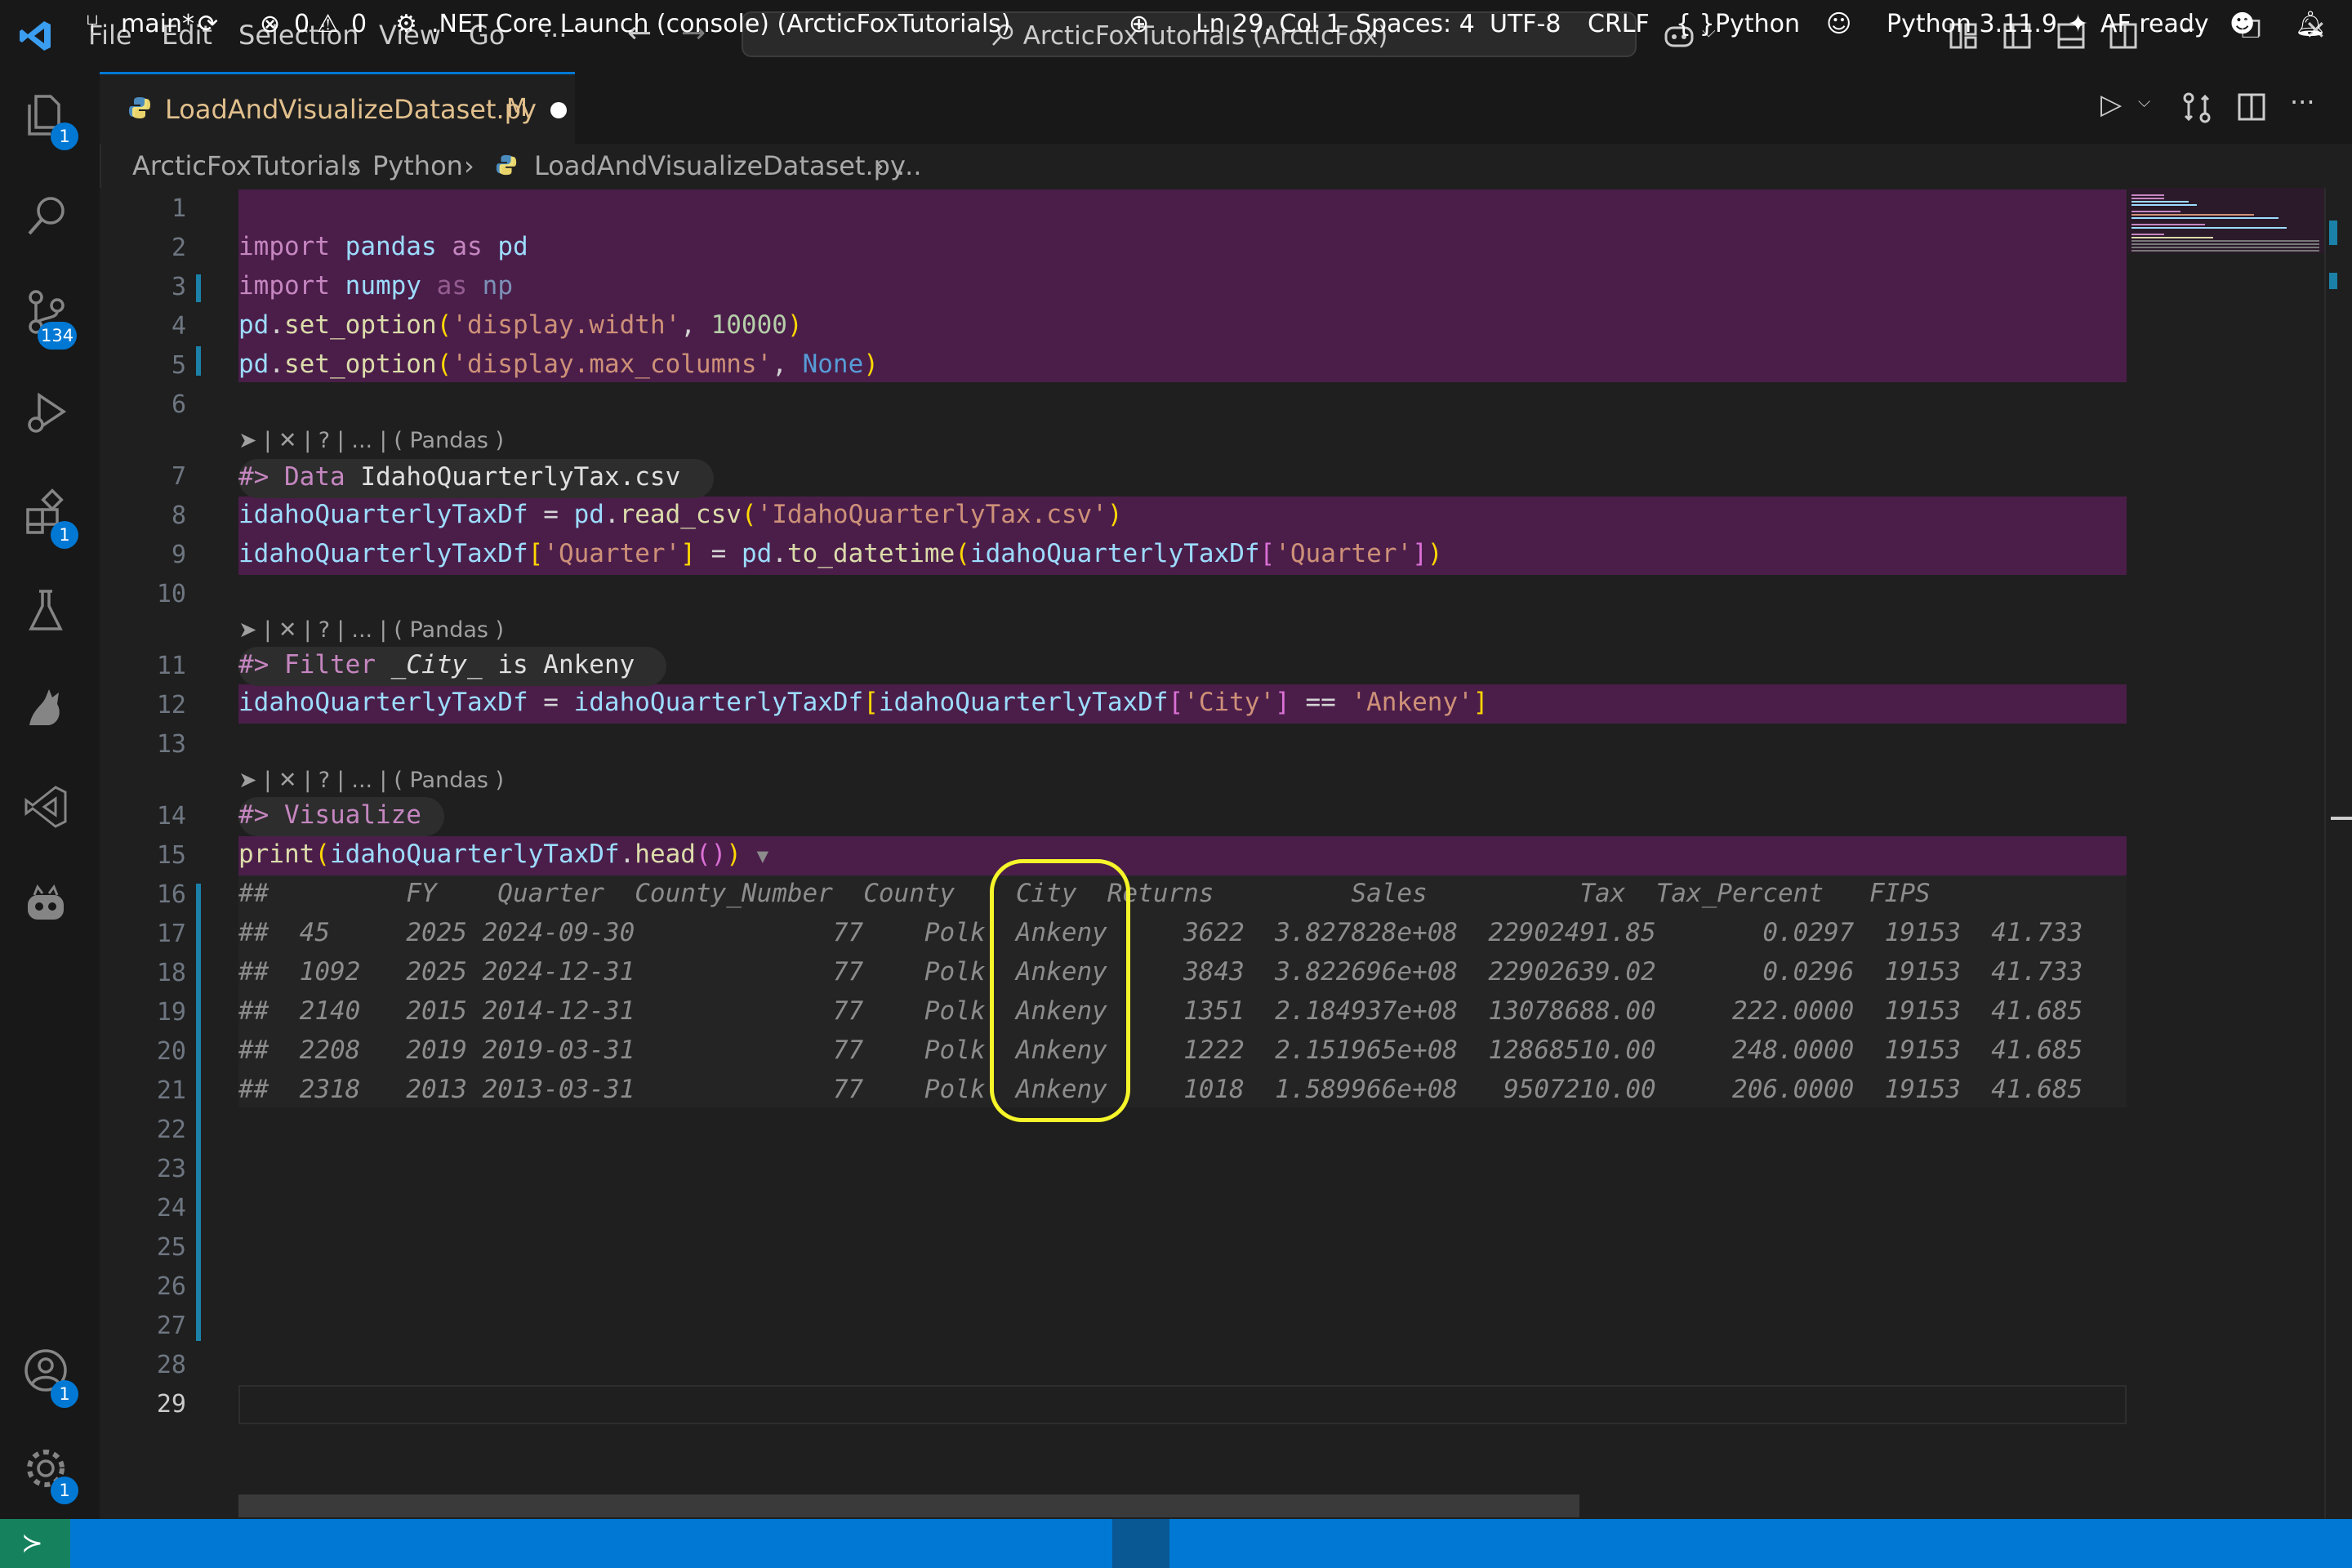  Describe the element at coordinates (1415, 24) in the screenshot. I see `indentation: Spaces: 4` at that location.